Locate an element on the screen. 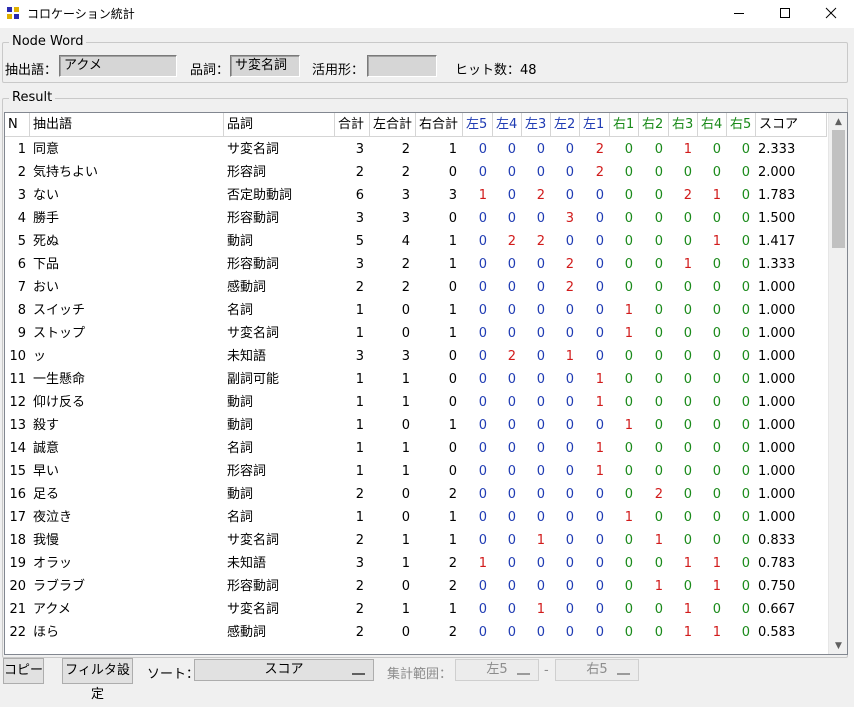 This screenshot has height=707, width=854. column-header: N is located at coordinates (17, 125).